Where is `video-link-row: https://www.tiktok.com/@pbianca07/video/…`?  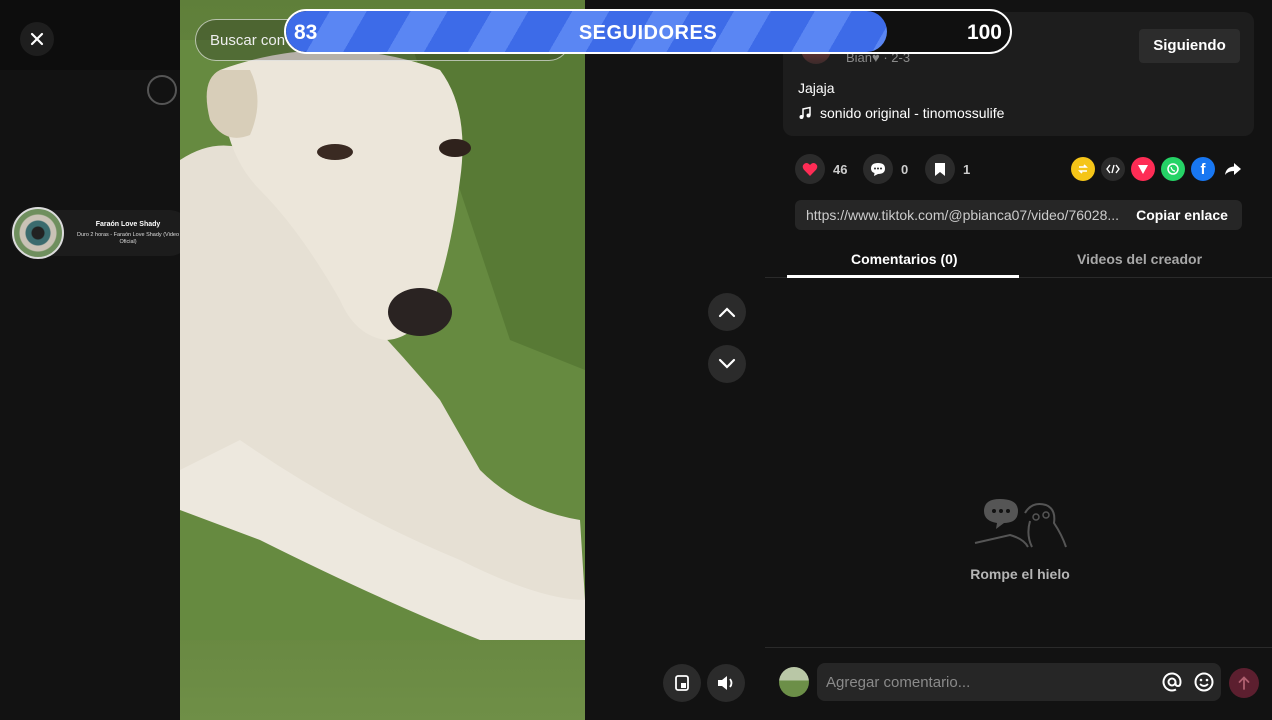 video-link-row: https://www.tiktok.com/@pbianca07/video/… is located at coordinates (1018, 215).